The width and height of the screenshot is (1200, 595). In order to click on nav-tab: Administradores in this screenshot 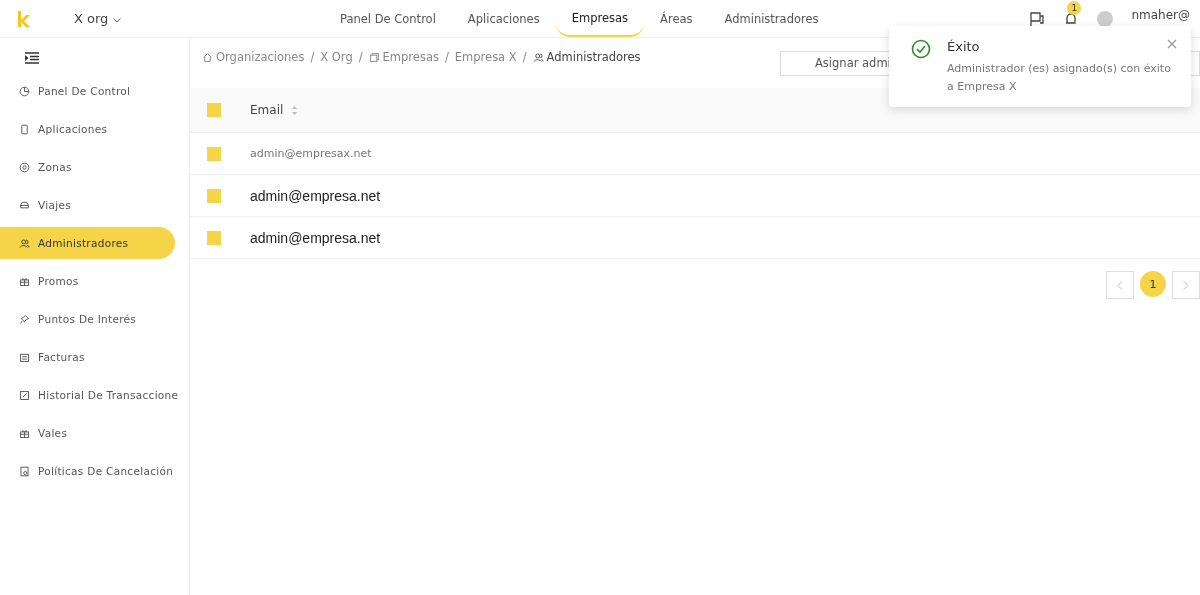, I will do `click(771, 18)`.